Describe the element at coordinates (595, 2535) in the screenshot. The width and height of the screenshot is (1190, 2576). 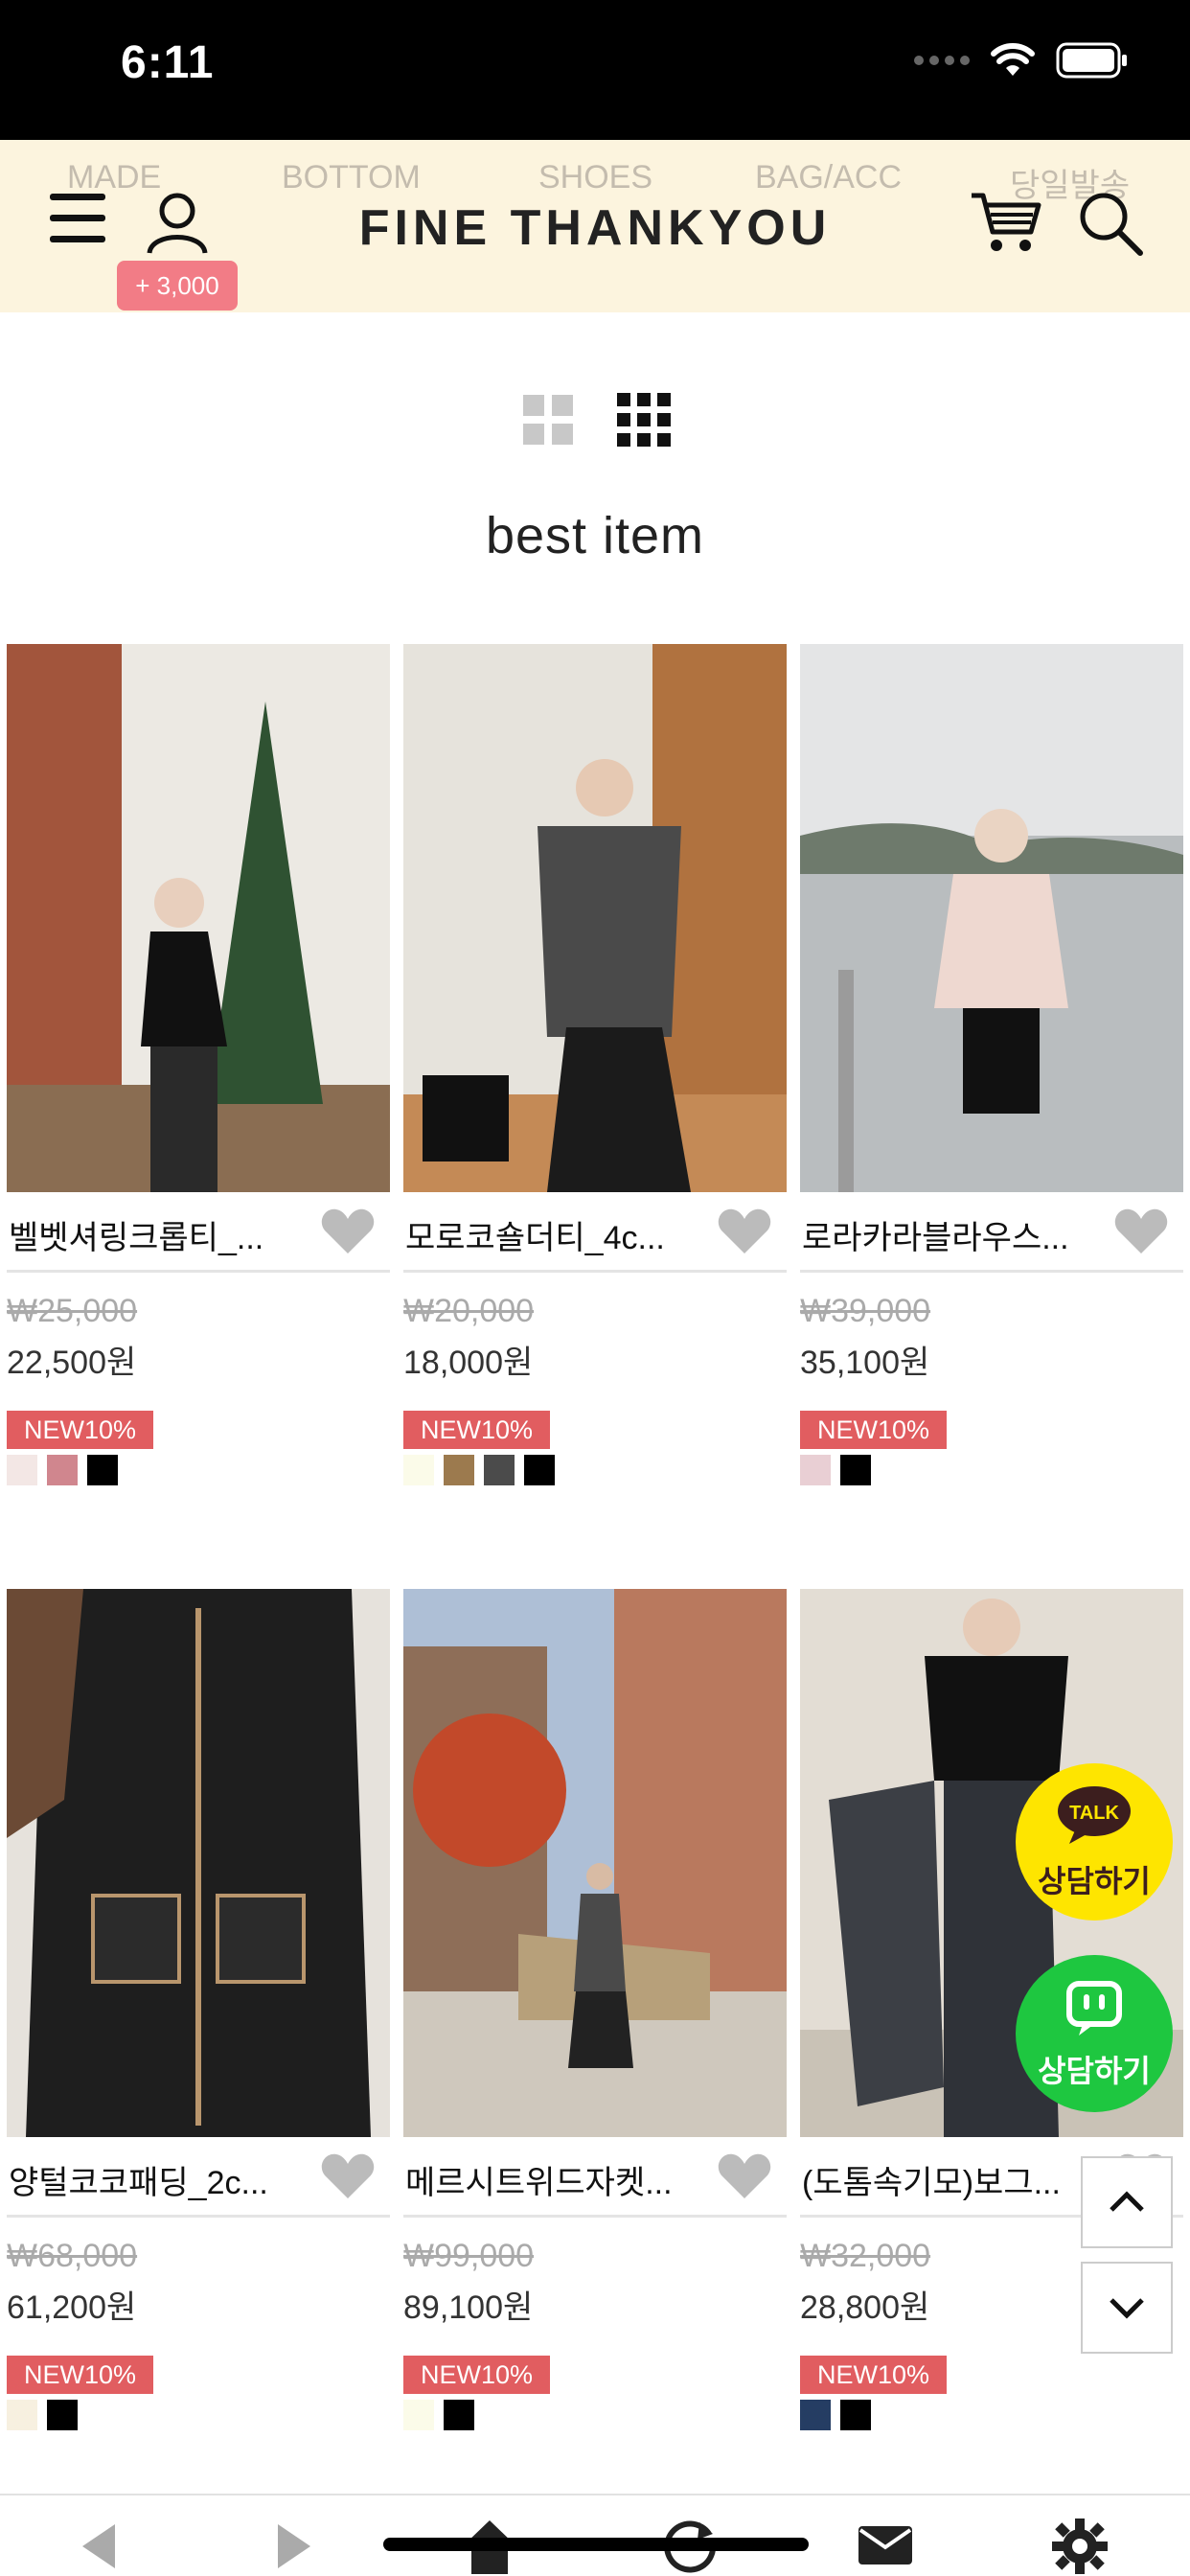
I see `bottom-nav-bar` at that location.